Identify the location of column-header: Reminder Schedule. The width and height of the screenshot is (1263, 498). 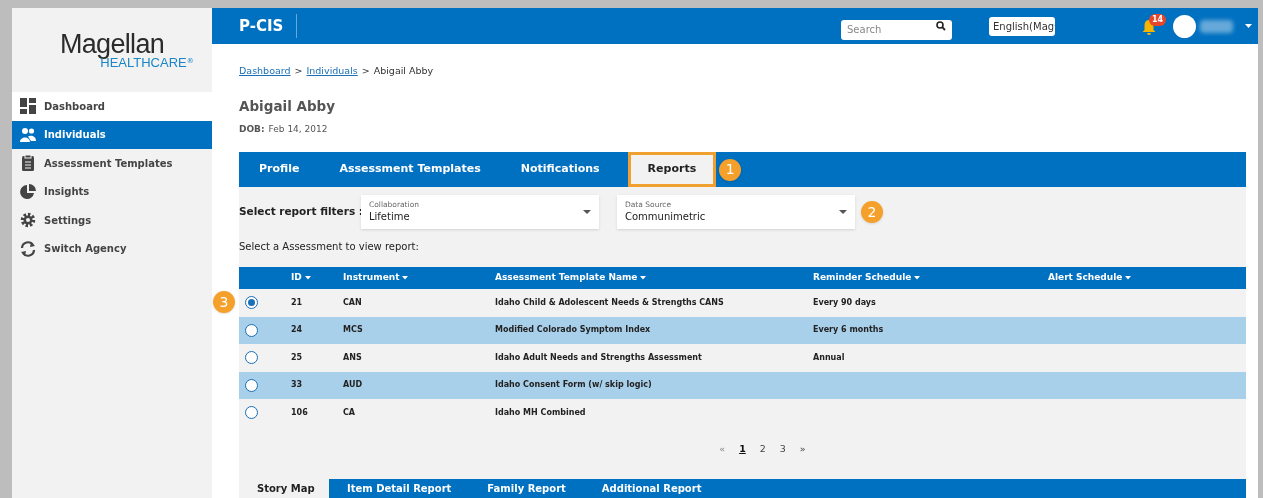
(930, 278).